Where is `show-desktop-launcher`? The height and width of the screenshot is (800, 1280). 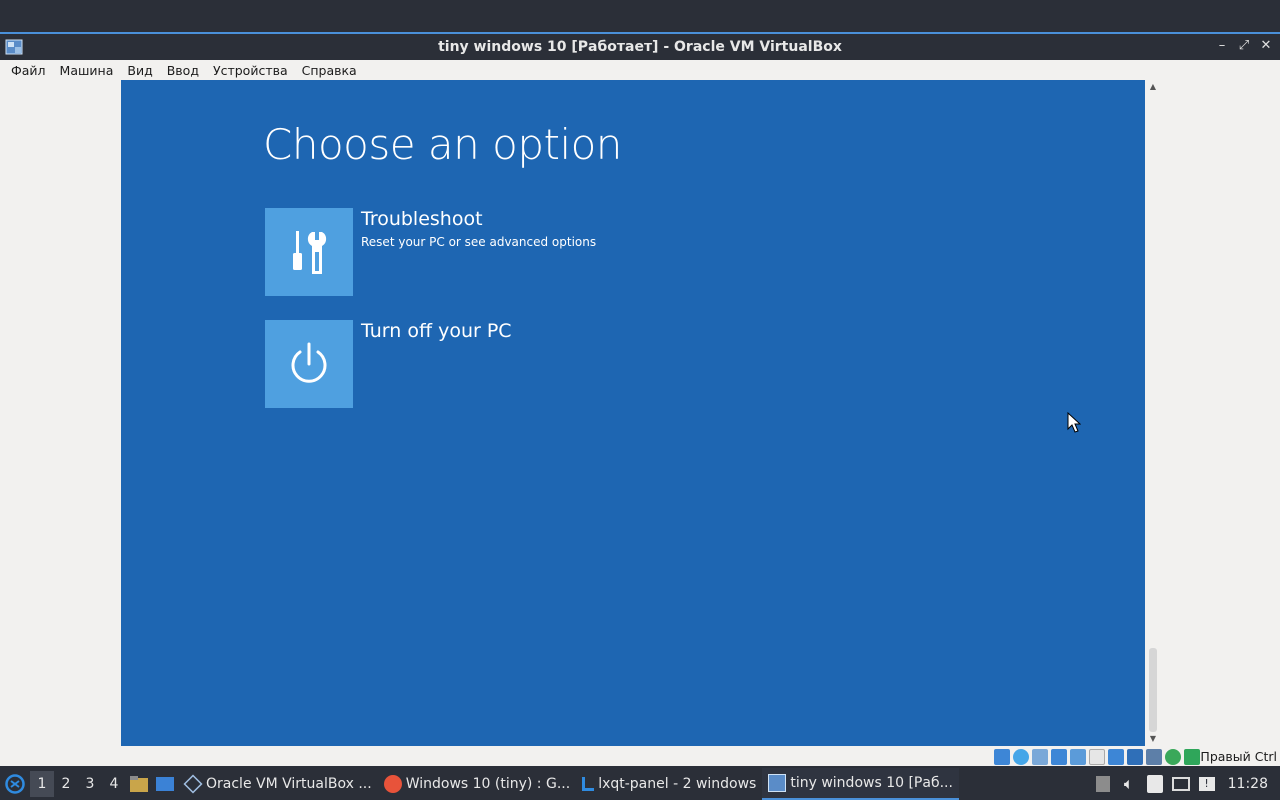
show-desktop-launcher is located at coordinates (165, 784).